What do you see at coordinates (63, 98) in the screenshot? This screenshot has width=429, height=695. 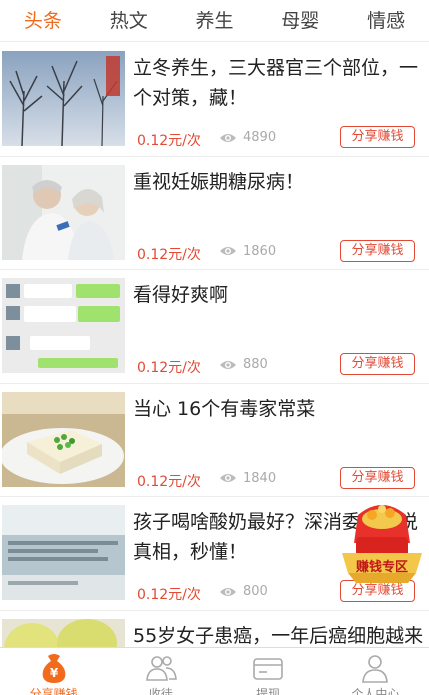 I see `winter-trees-image` at bounding box center [63, 98].